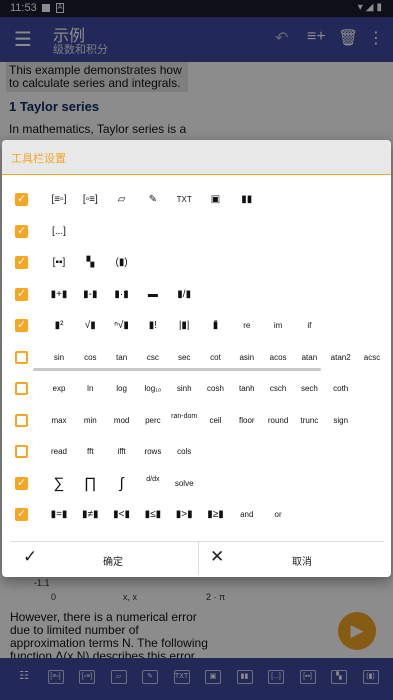 Image resolution: width=393 pixels, height=700 pixels. What do you see at coordinates (196, 515) in the screenshot?
I see `toolbar-group-row: ▮=▮ ▮≠▮ ▮<▮ ▮≤▮ ▮>▮ ▮≥▮ and or` at bounding box center [196, 515].